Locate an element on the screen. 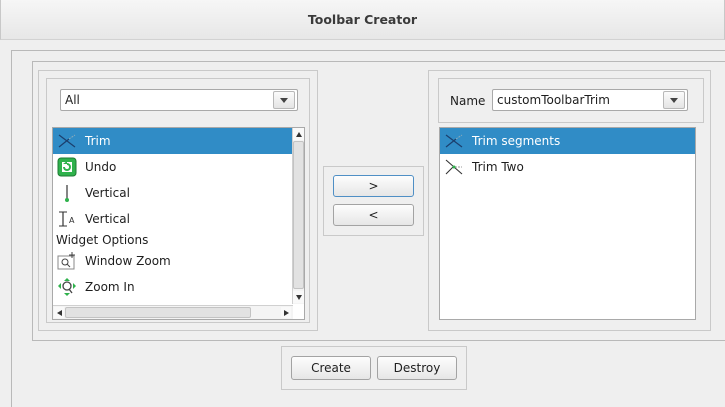 This screenshot has height=407, width=725. scroll-right-arrow is located at coordinates (286, 312).